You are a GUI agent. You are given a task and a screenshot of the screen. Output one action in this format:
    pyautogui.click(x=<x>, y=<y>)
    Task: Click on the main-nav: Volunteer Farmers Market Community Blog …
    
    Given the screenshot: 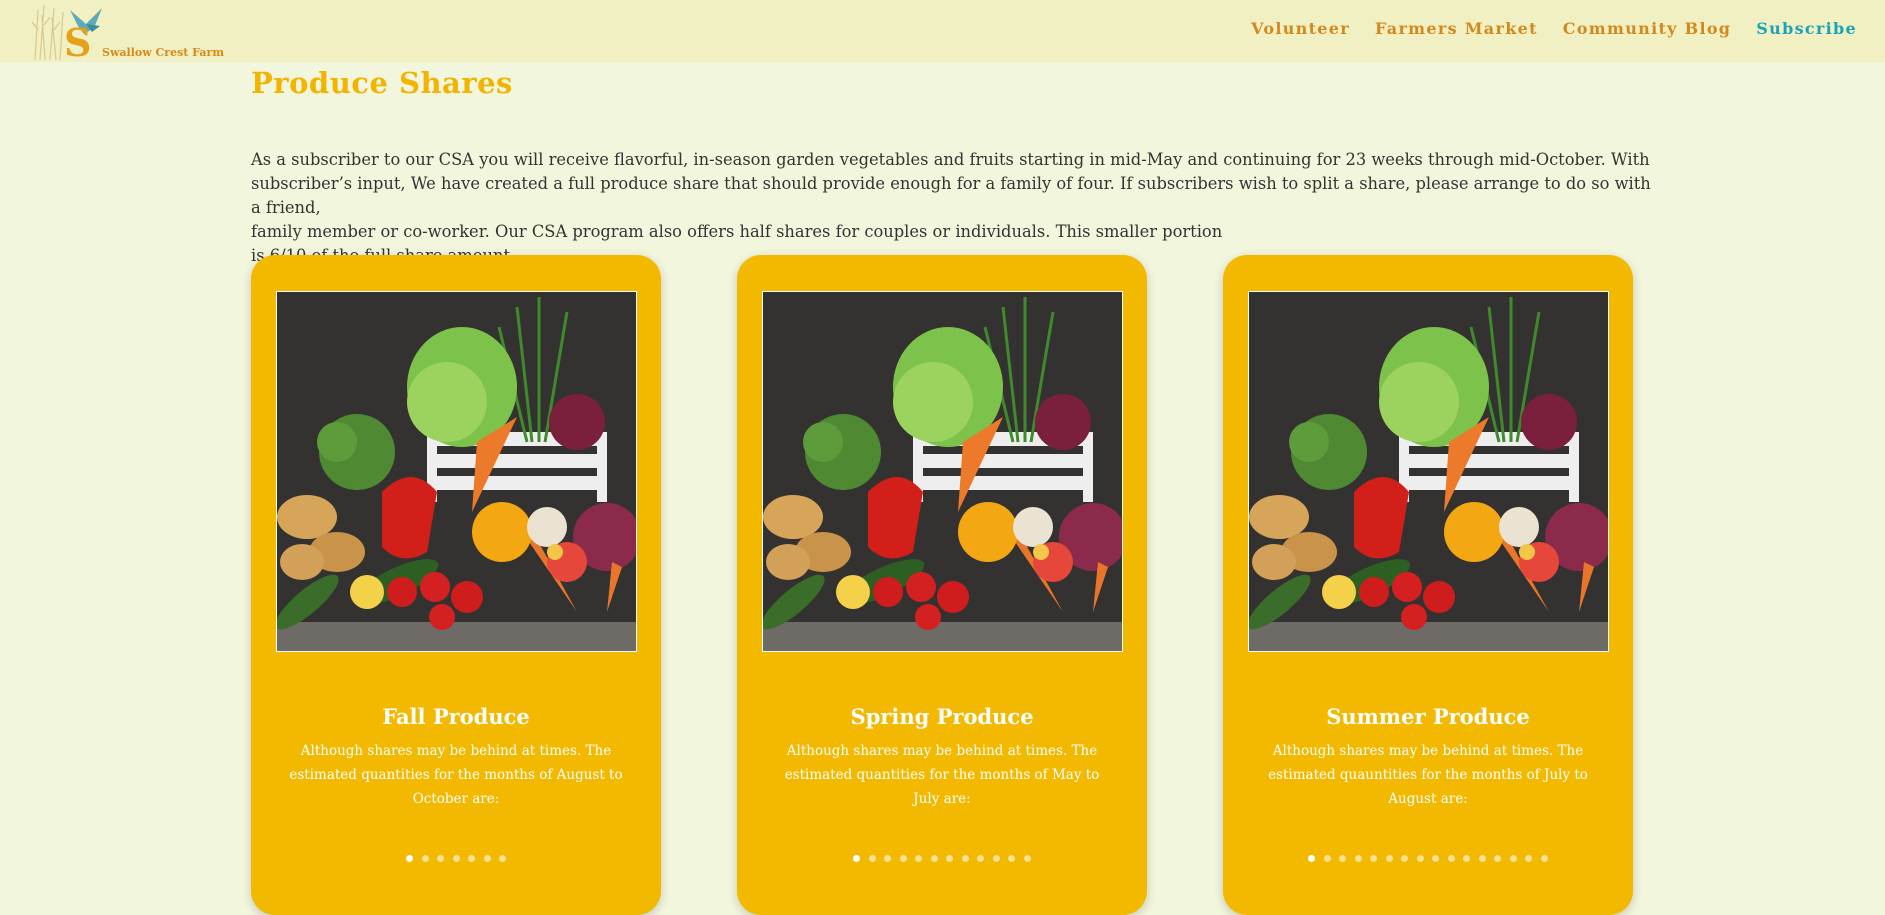 What is the action you would take?
    pyautogui.click(x=1554, y=28)
    